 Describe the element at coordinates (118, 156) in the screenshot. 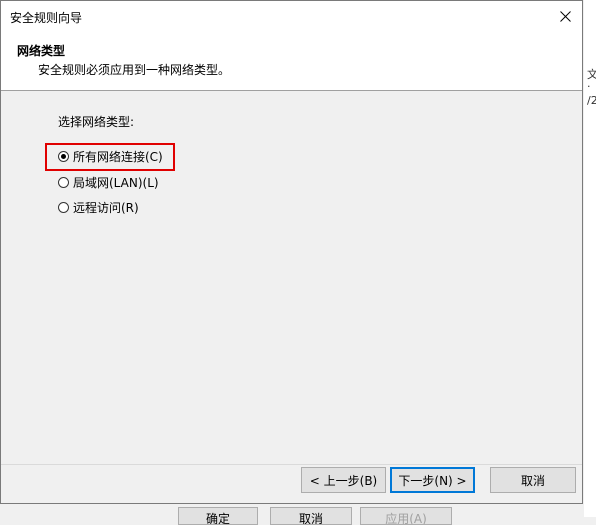

I see `radio-label: 所有网络连接(C)` at that location.